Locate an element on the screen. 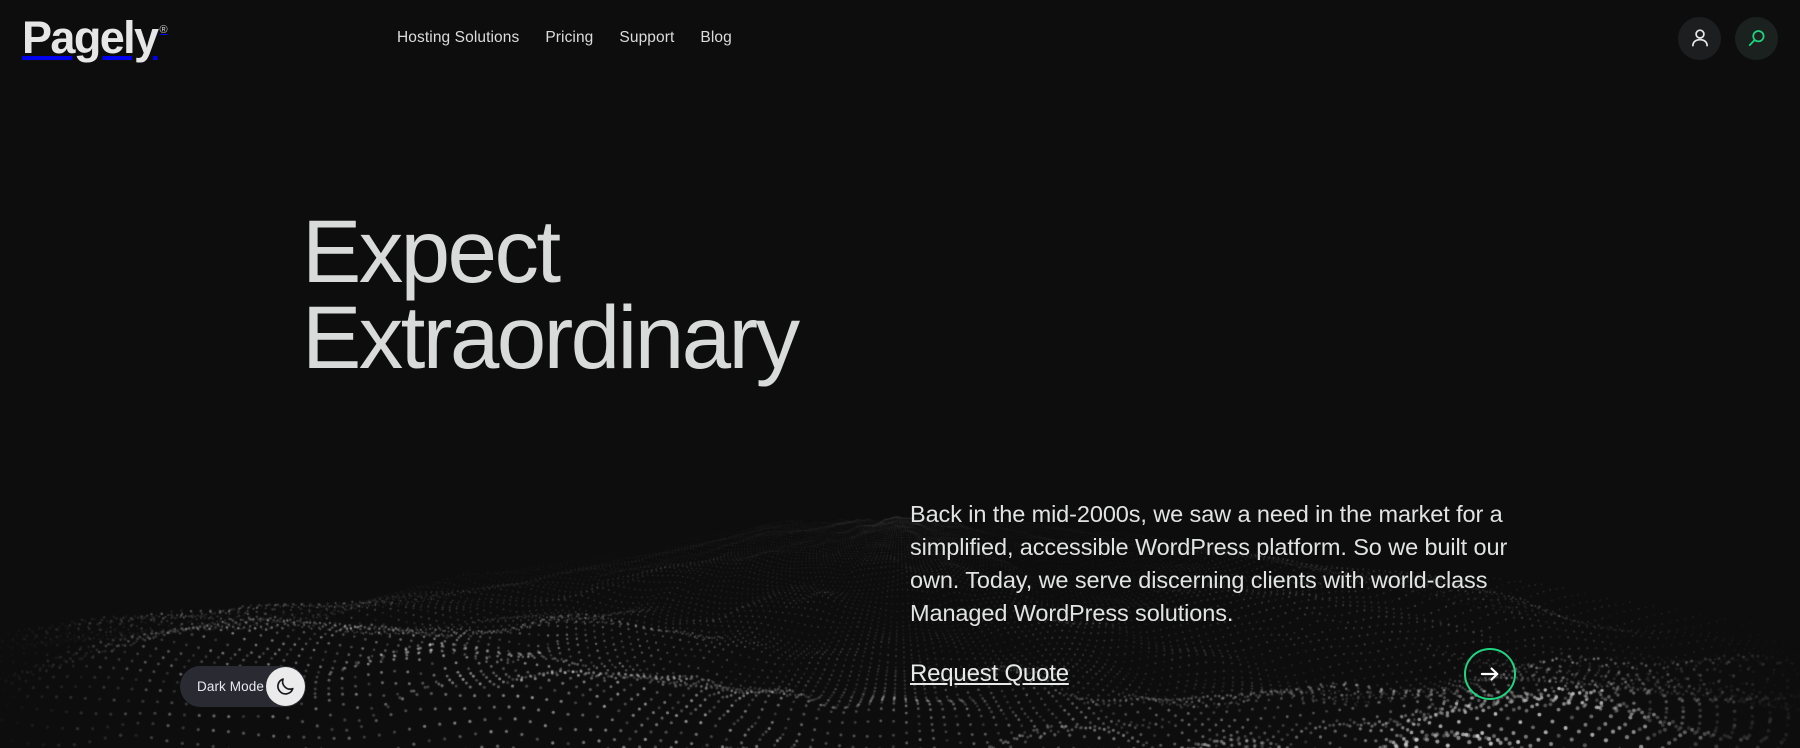  user-account-icon is located at coordinates (1699, 38).